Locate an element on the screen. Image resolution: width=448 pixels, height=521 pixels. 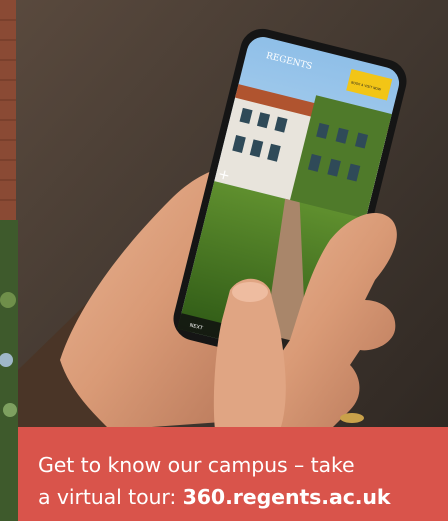
banner-line-2-prefix: a virtual tour: is located at coordinates (110, 497).